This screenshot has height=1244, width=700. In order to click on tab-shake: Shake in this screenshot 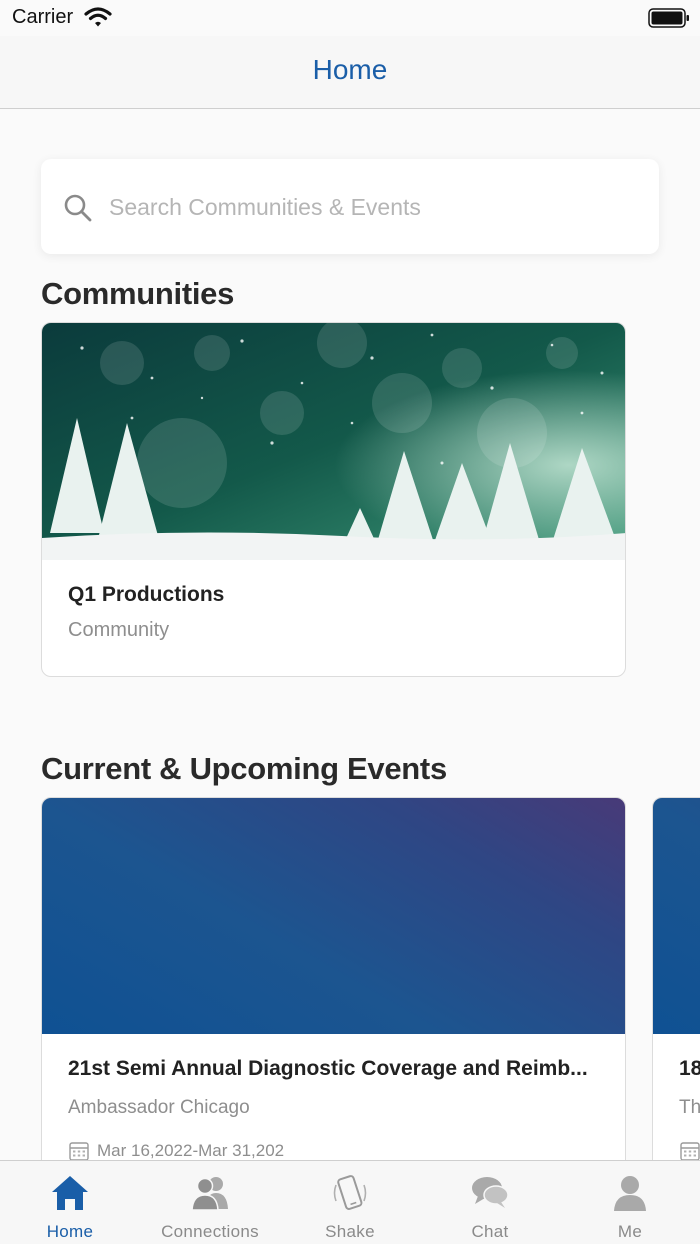, I will do `click(350, 1202)`.